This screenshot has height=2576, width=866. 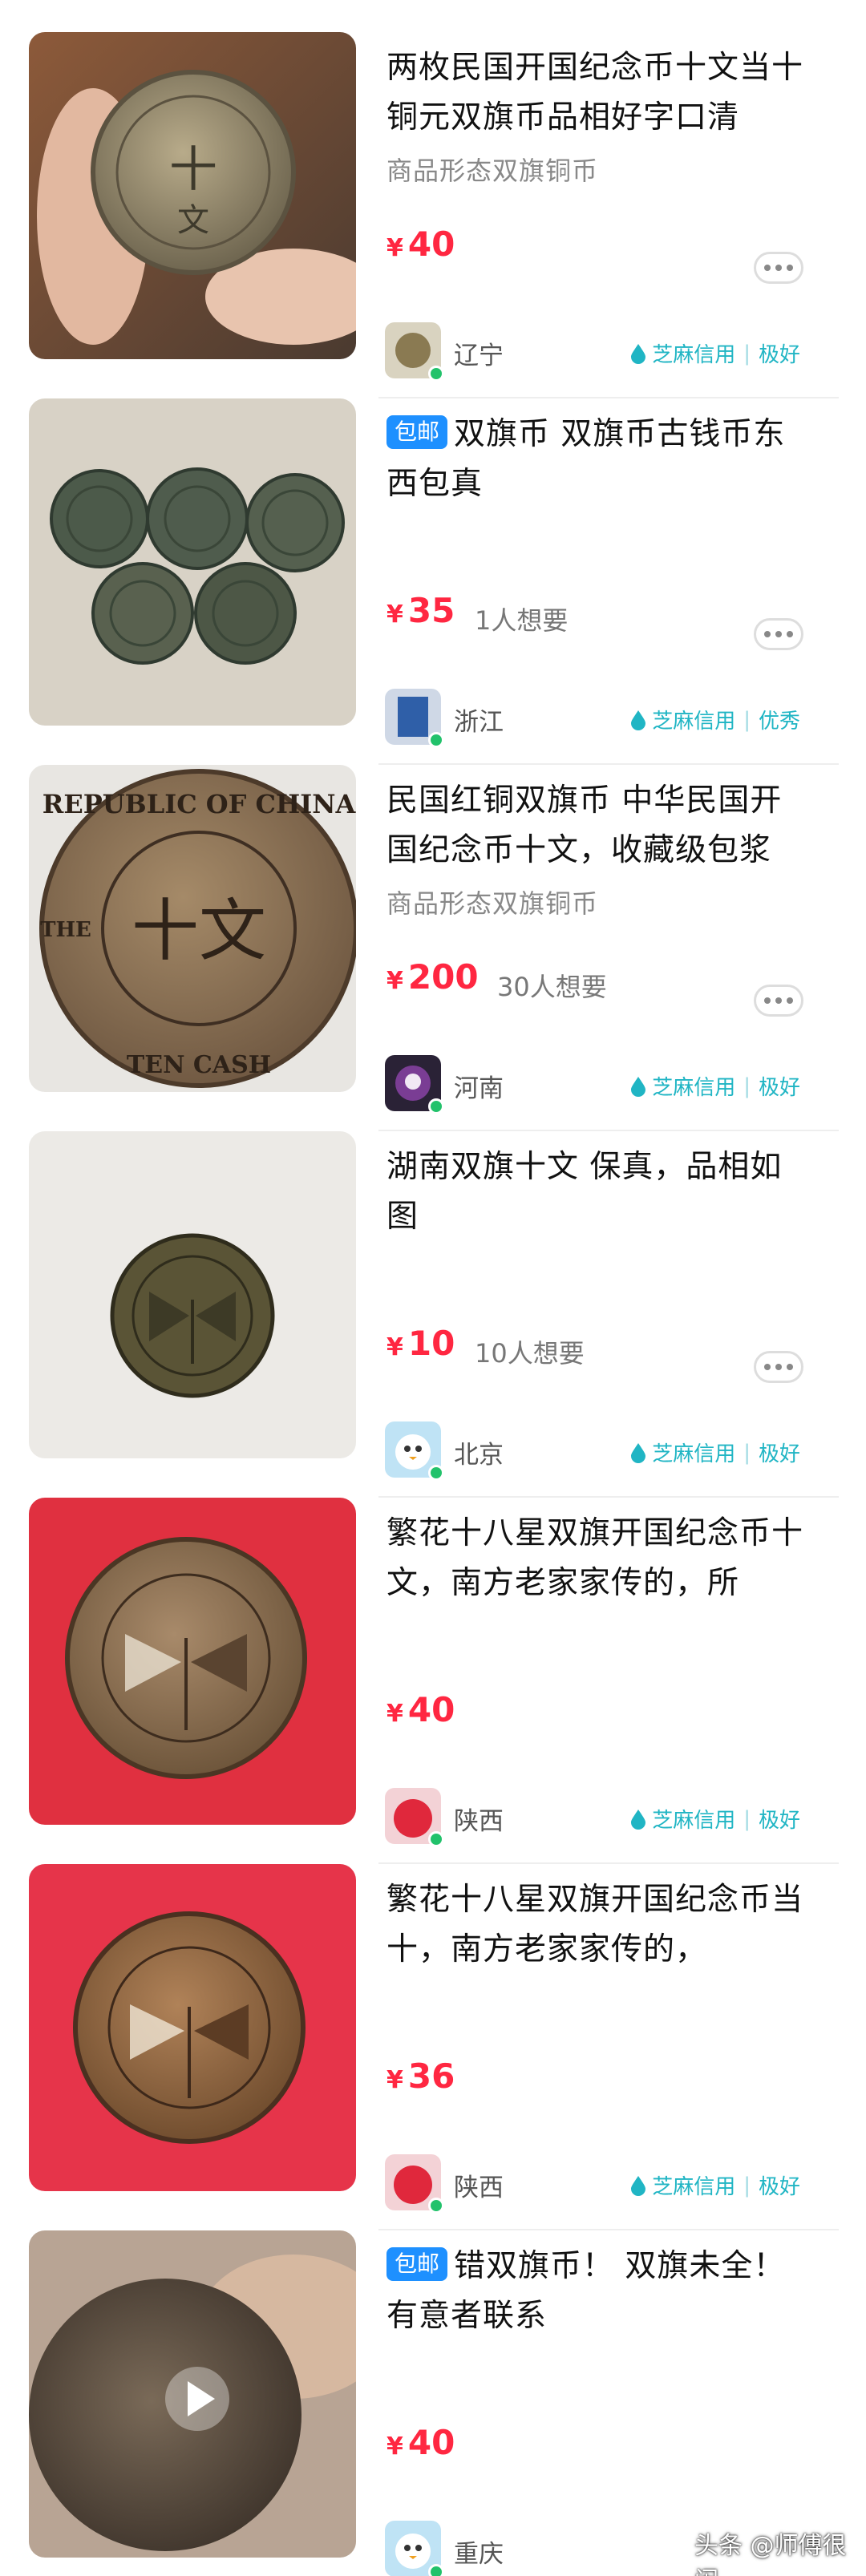 I want to click on product-title: 两枚民国开国纪念币十文当十铜元双旗币品相好字口清, so click(x=594, y=93).